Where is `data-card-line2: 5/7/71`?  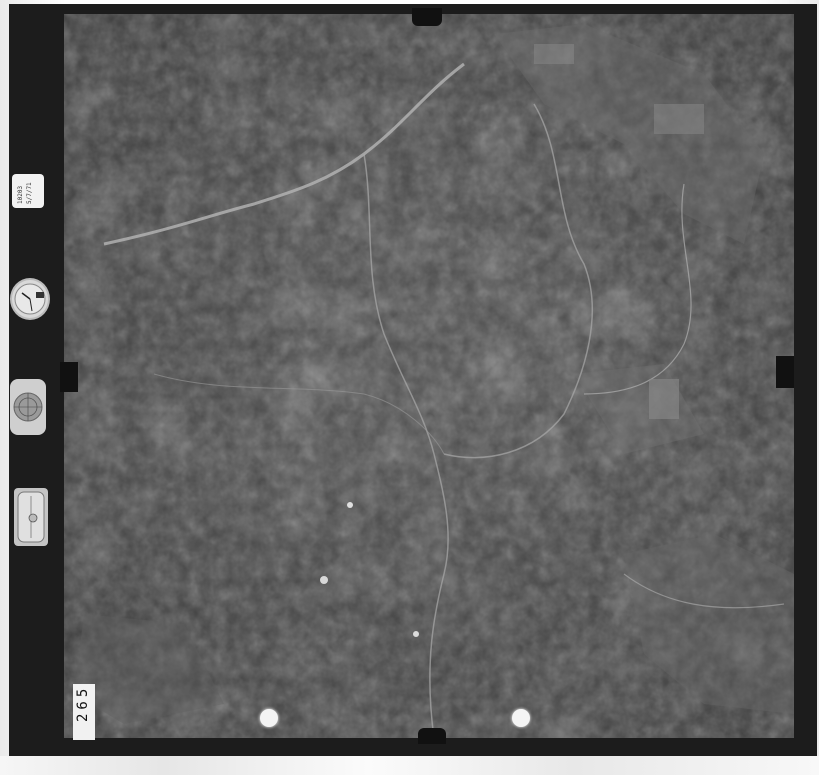 data-card-line2: 5/7/71 is located at coordinates (29, 193).